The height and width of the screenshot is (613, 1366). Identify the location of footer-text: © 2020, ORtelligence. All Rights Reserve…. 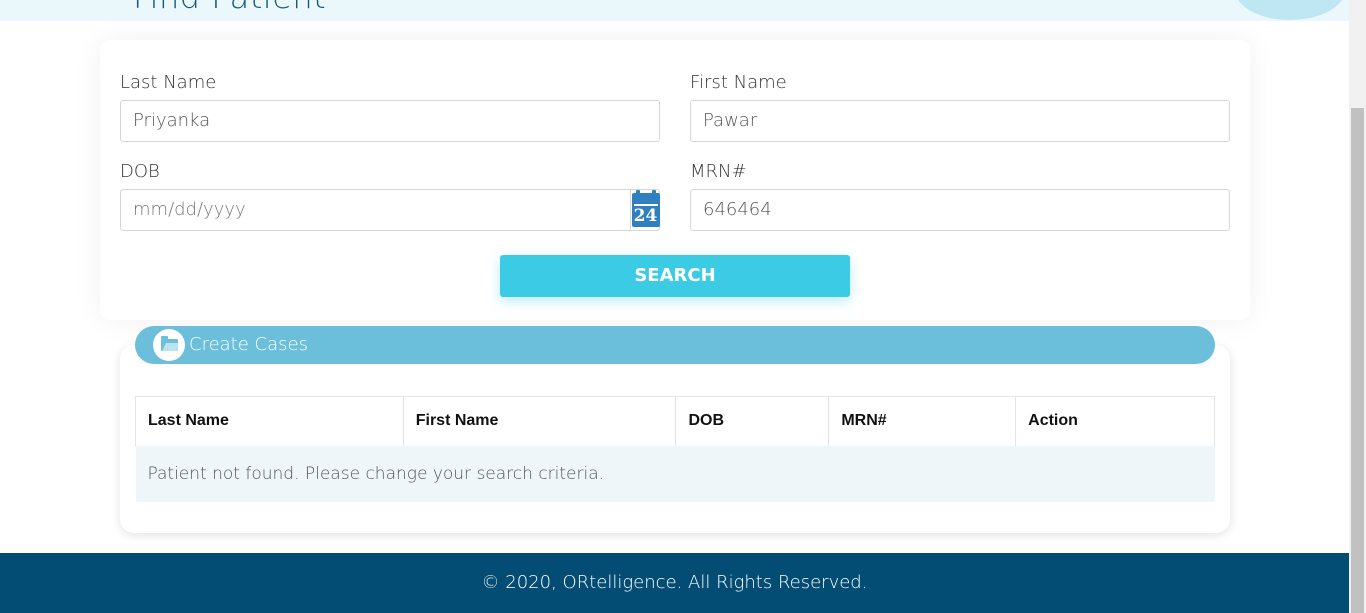
(674, 582).